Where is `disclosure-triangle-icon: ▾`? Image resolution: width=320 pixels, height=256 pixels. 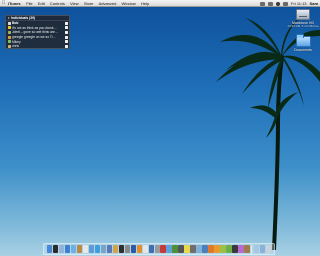
disclosure-triangle-icon: ▾ is located at coordinates (9, 18).